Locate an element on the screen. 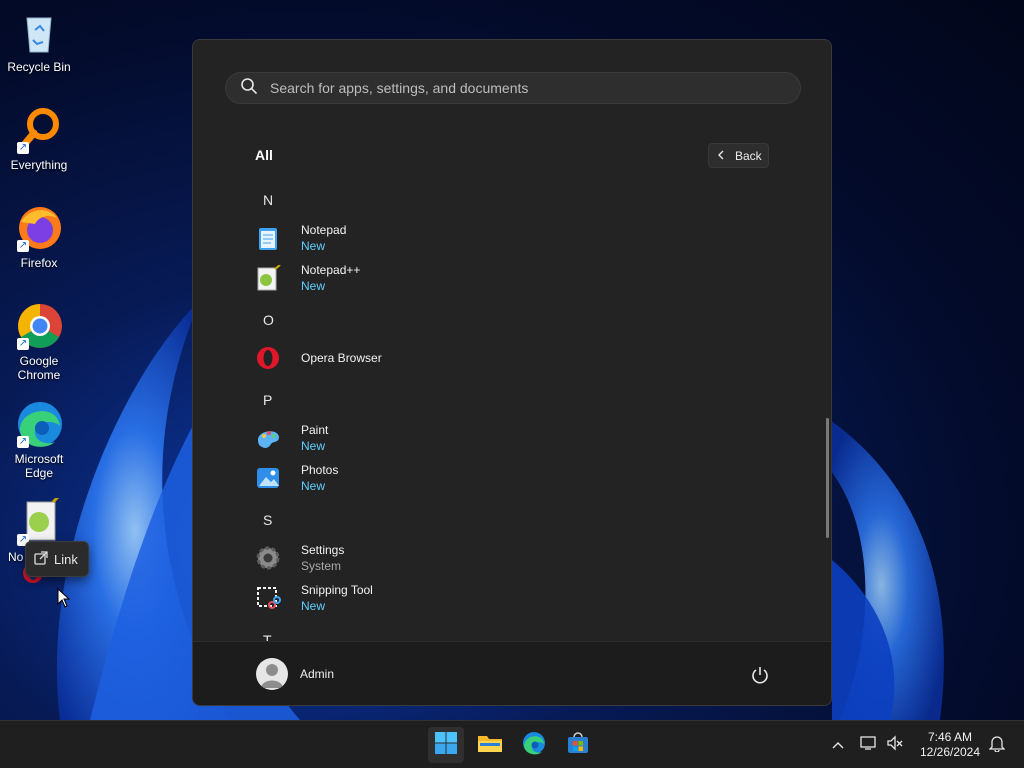 This screenshot has width=1024, height=768. open-link-icon is located at coordinates (41, 559).